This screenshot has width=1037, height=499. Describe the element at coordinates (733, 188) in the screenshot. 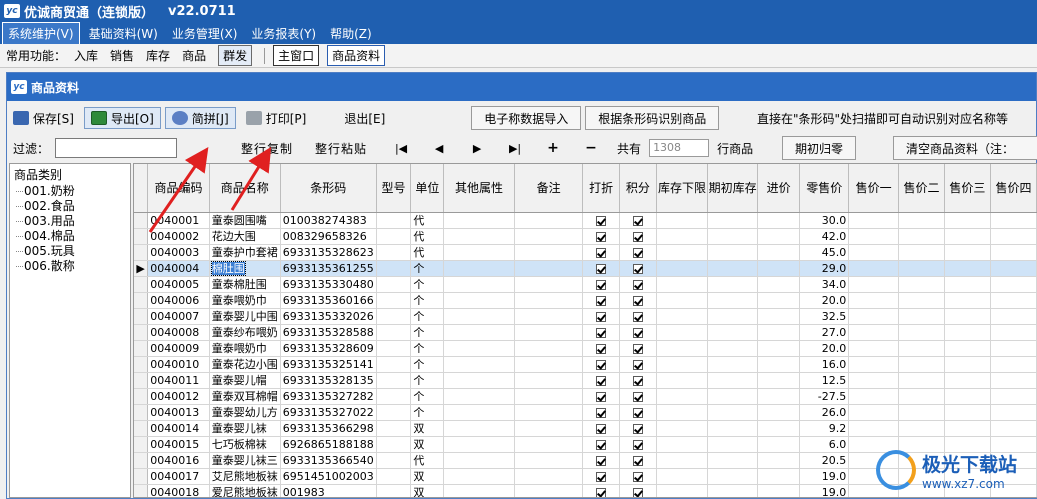

I see `col-header-initial-stock: 期初库存` at that location.